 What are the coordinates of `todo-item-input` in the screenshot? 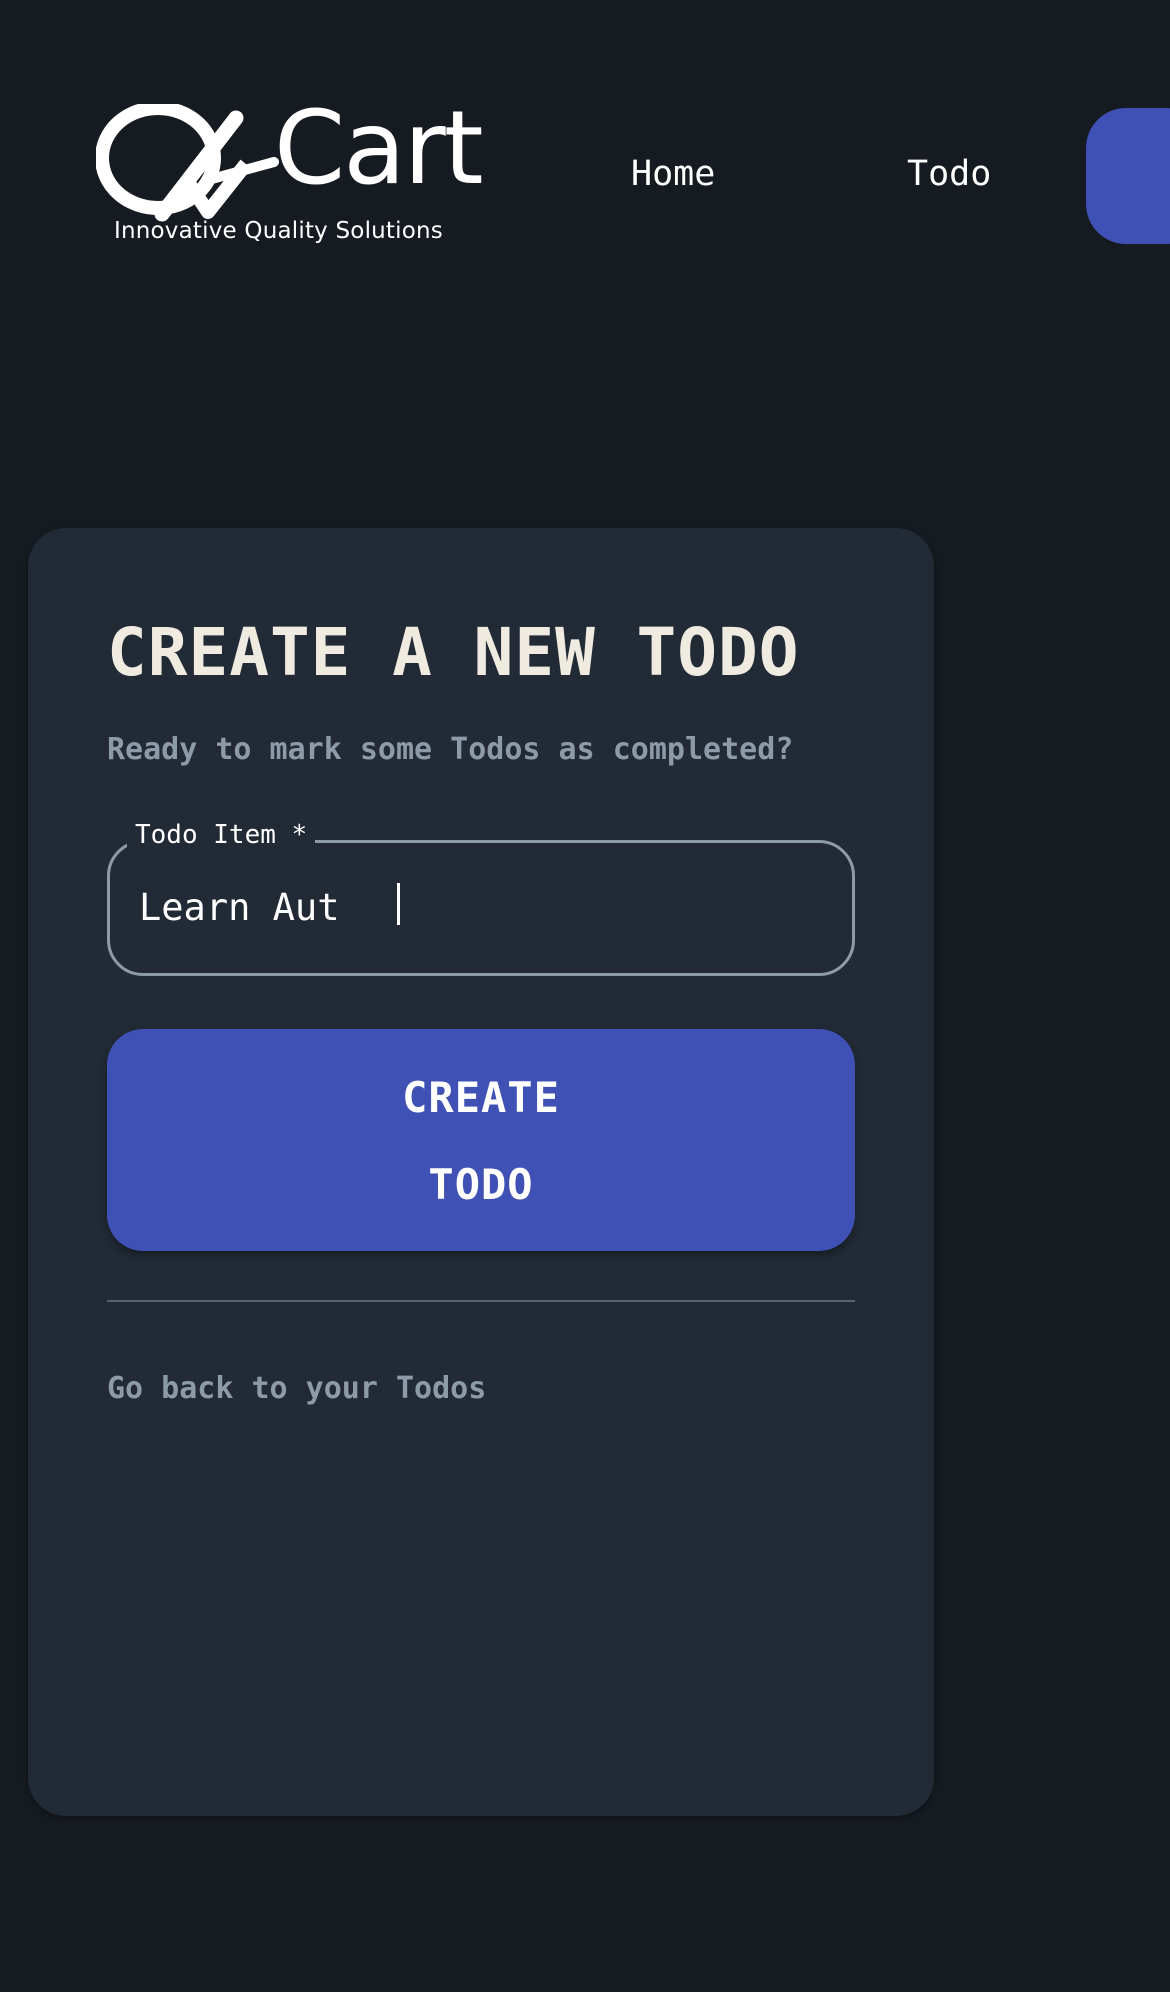 It's located at (479, 907).